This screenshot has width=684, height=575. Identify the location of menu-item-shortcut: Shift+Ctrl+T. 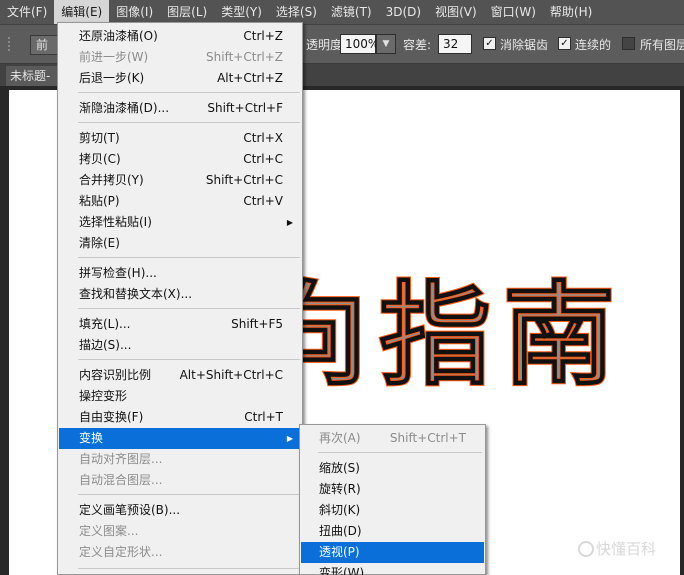
(427, 438).